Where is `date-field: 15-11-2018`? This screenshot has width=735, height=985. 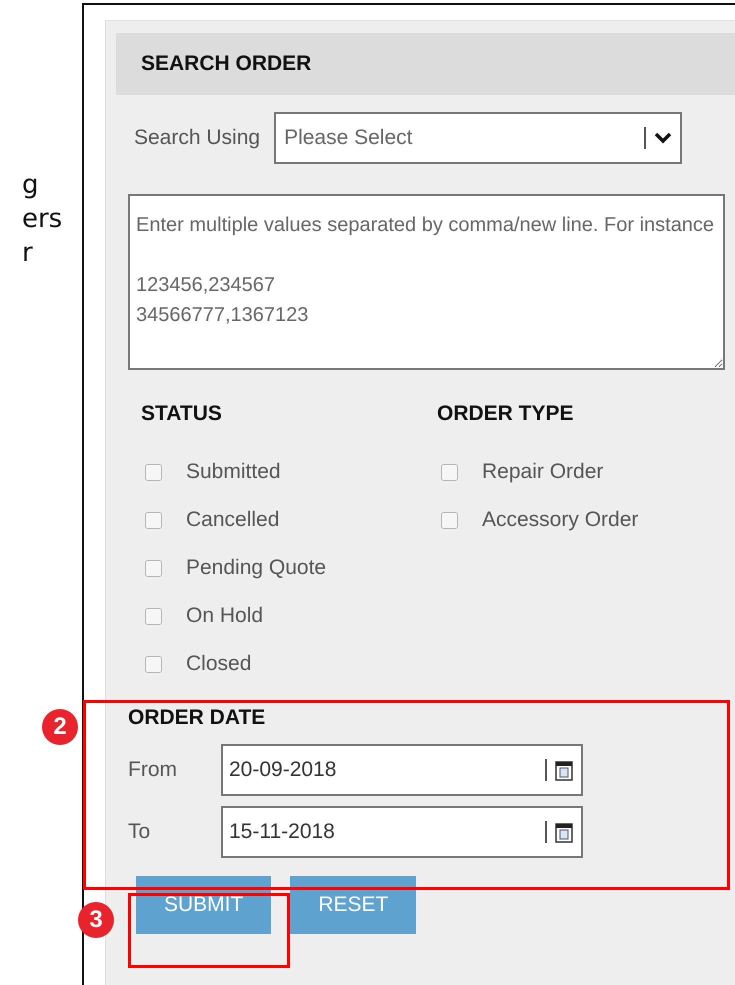
date-field: 15-11-2018 is located at coordinates (402, 832).